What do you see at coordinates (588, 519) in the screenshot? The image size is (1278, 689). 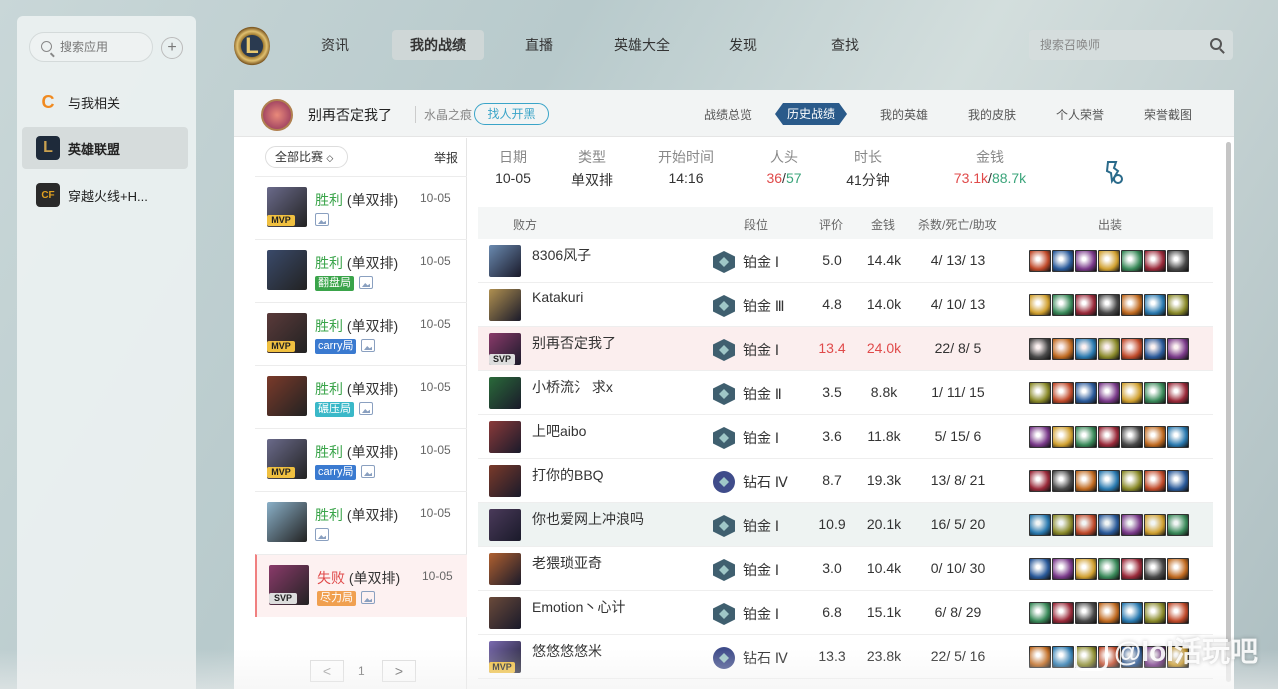 I see `player-name: 你也爱网上冲浪吗` at bounding box center [588, 519].